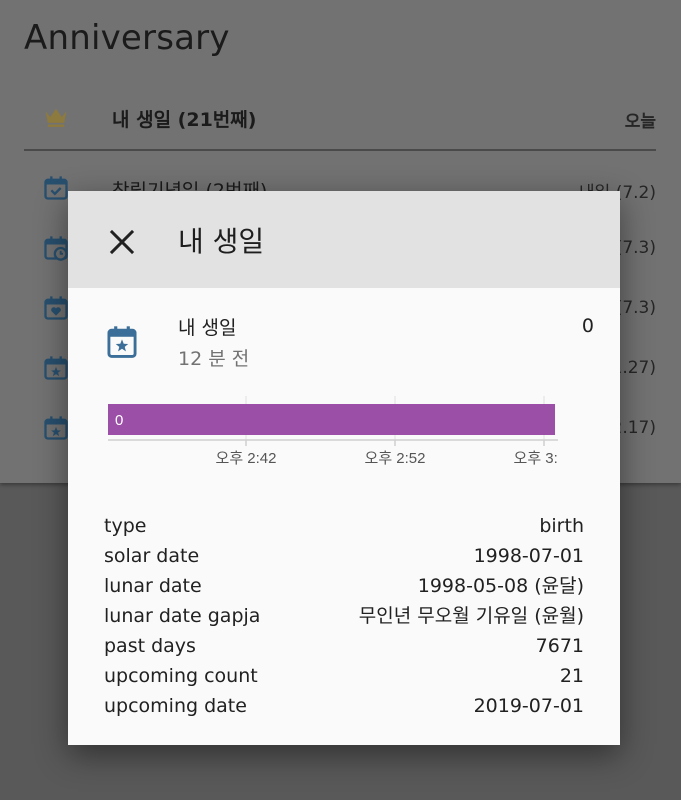  I want to click on attribute-value: 1998-05-08 (윤달), so click(500, 586).